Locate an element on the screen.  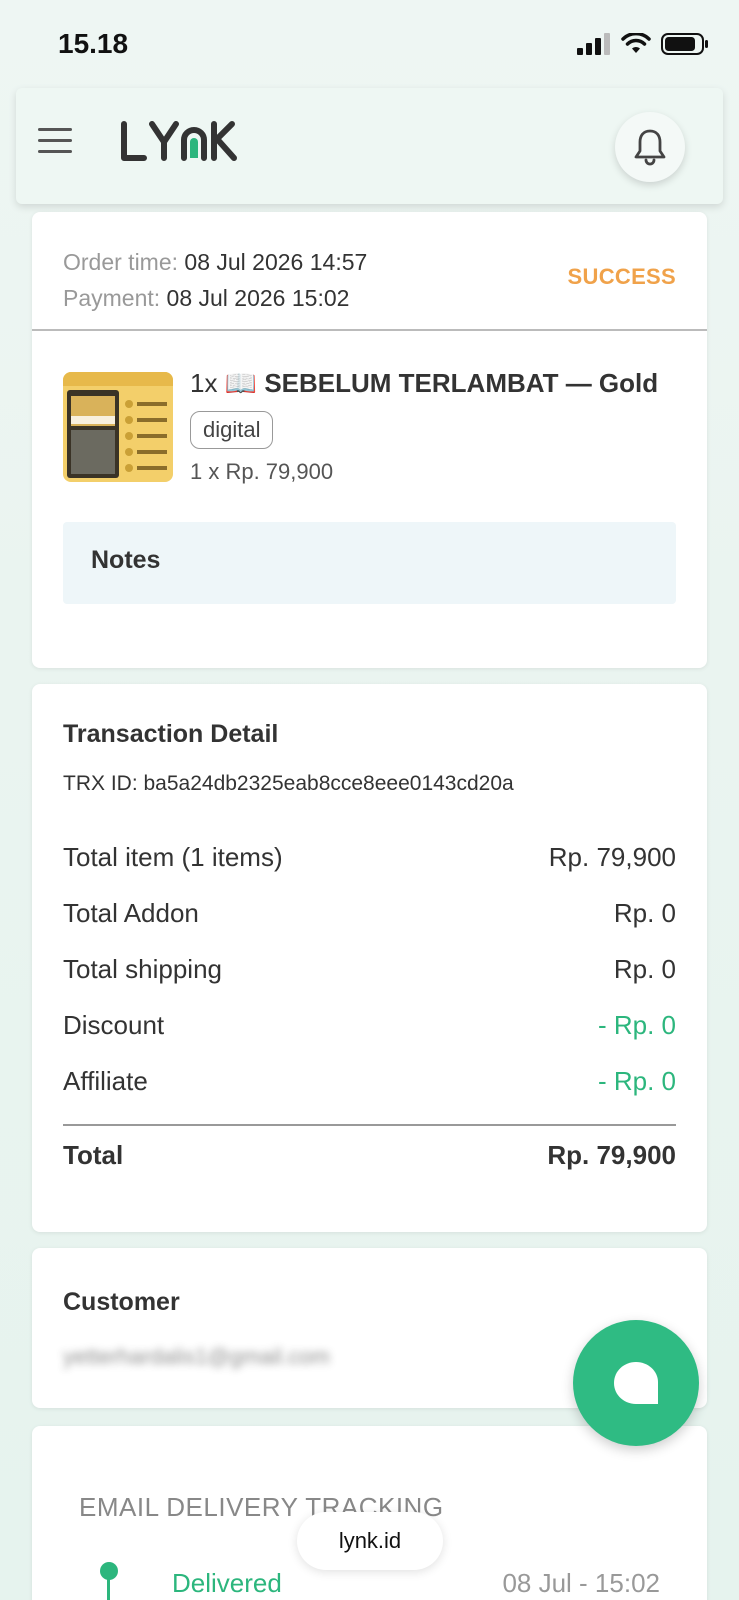
status-icons is located at coordinates (643, 44).